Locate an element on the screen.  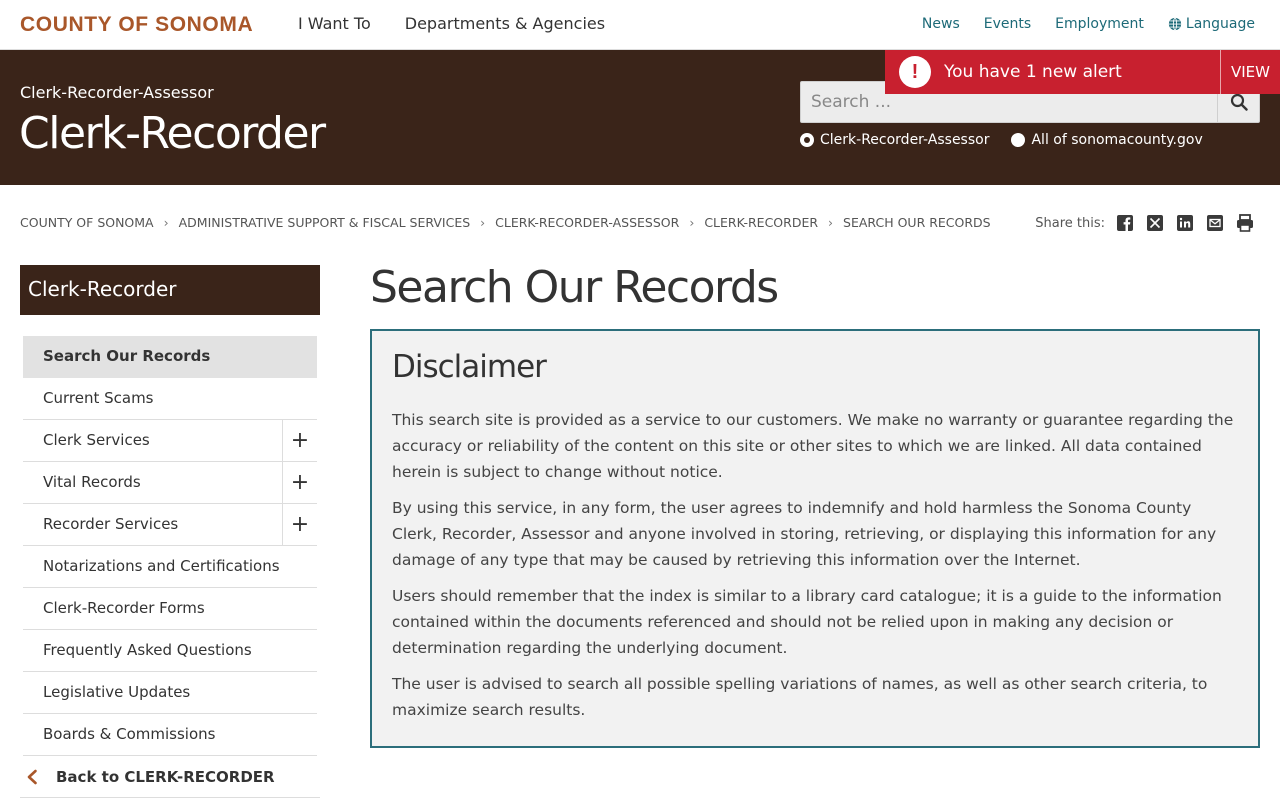
alert-banner: ! You have 1 new alert VIEW is located at coordinates (1082, 72).